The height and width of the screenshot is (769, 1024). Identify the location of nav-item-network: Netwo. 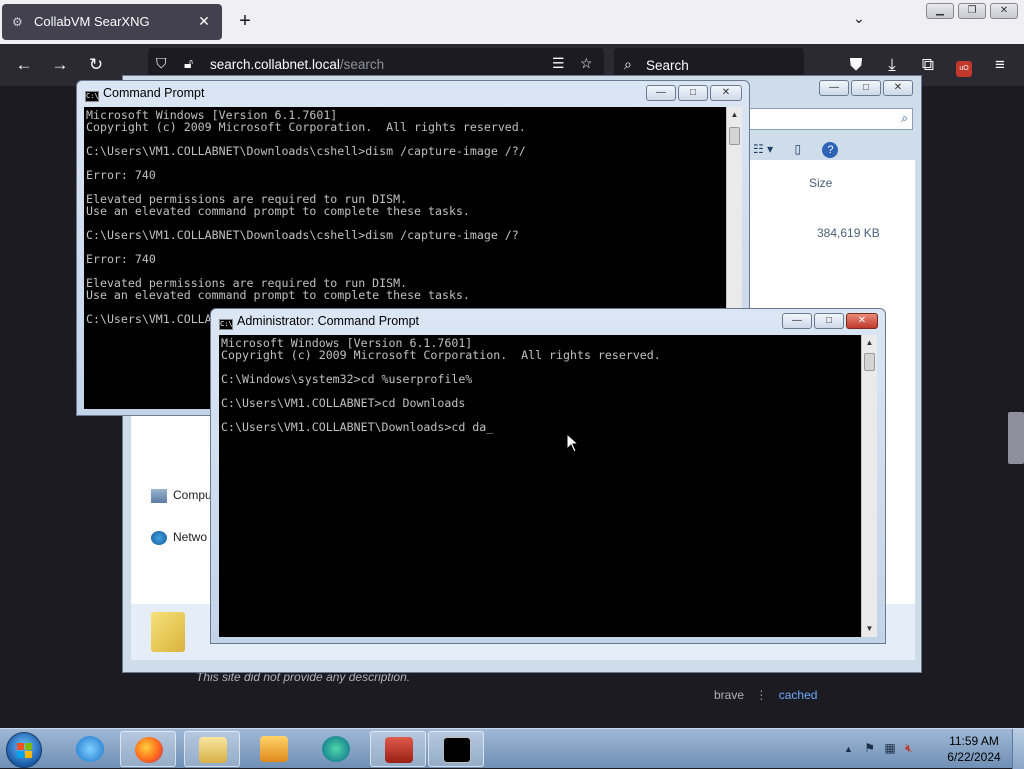
(179, 537).